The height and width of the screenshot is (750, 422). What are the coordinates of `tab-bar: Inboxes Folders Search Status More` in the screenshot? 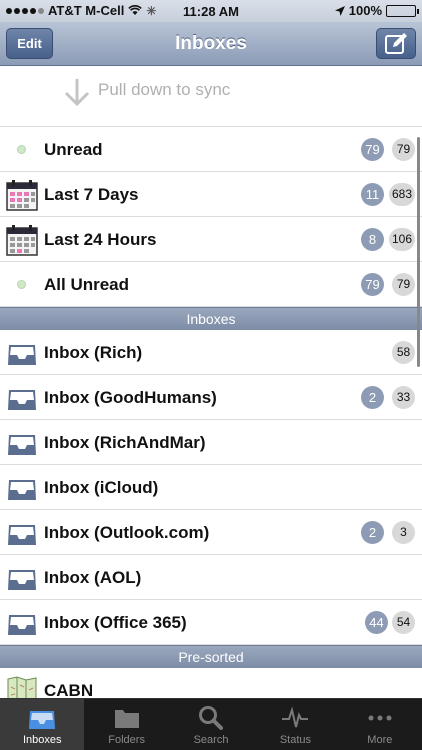 It's located at (211, 724).